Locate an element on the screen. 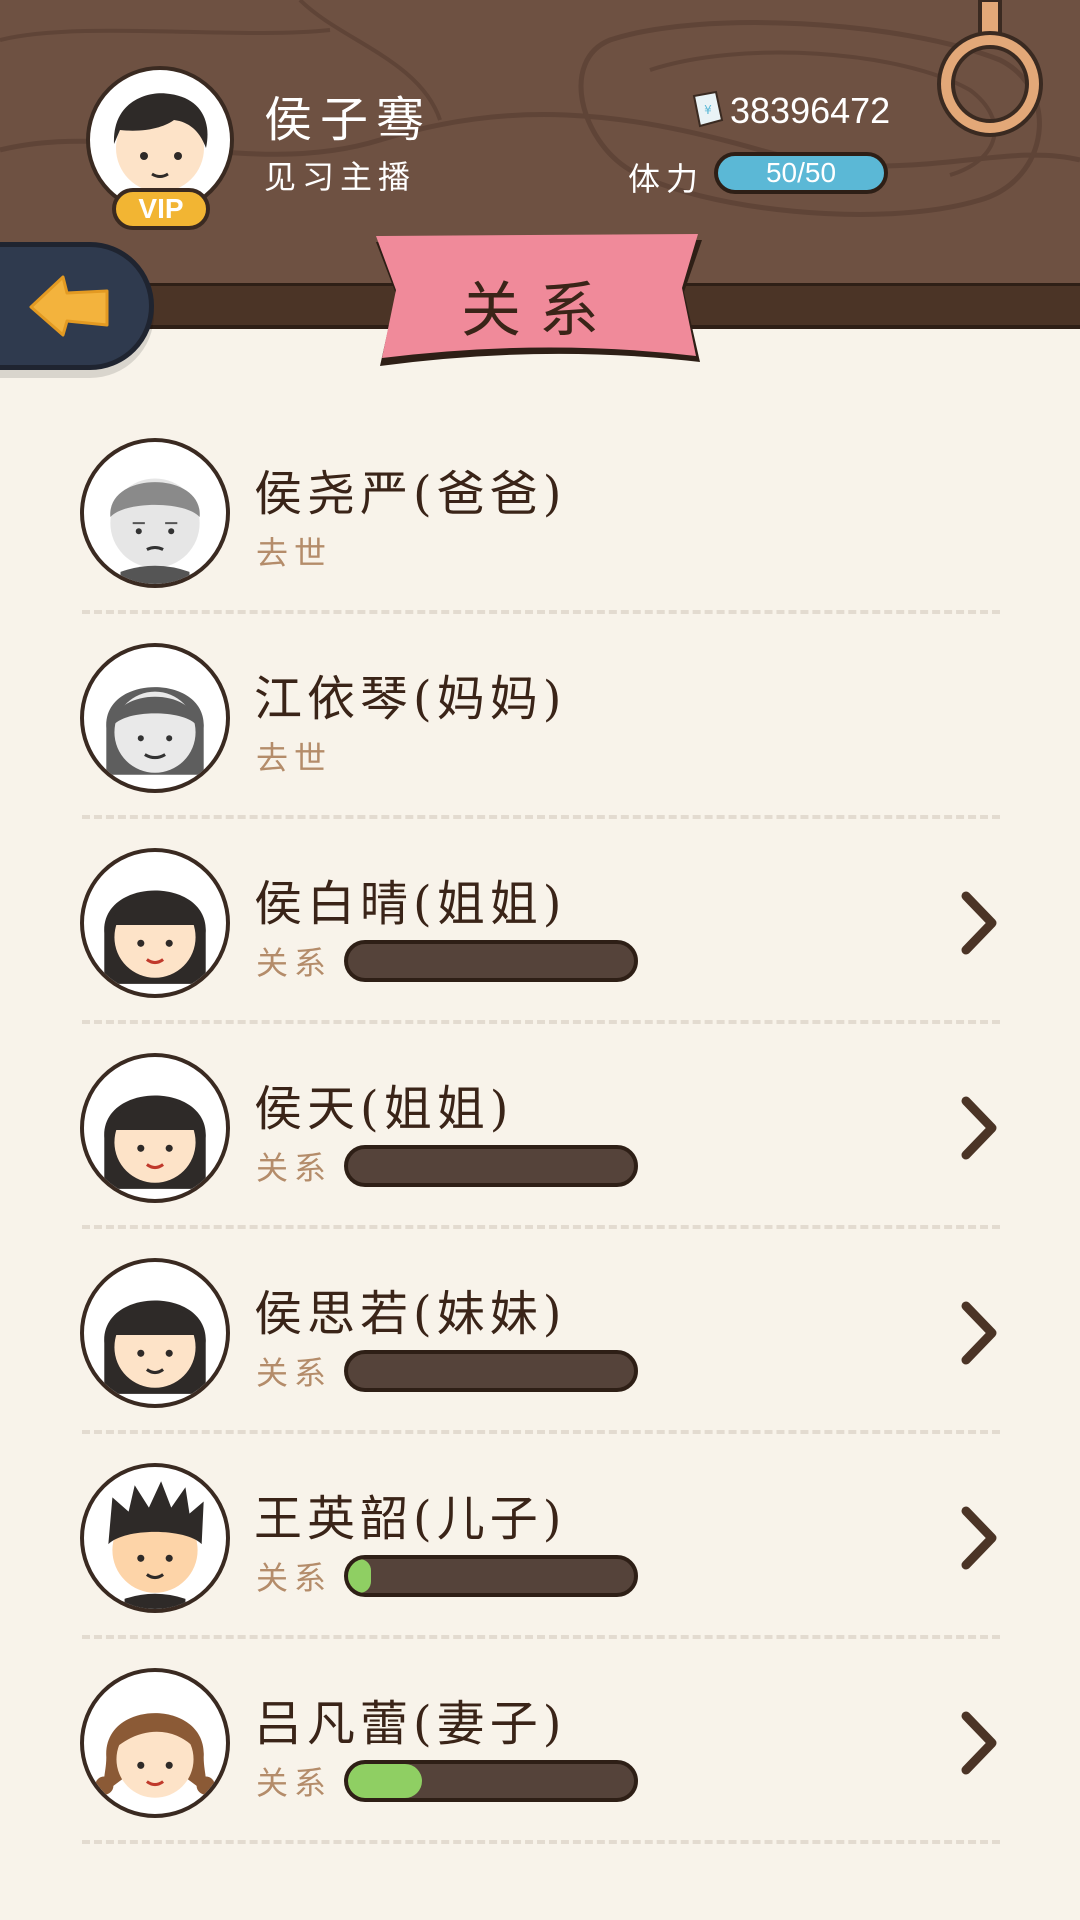 The height and width of the screenshot is (1920, 1080). hanging-ring-icon is located at coordinates (990, 70).